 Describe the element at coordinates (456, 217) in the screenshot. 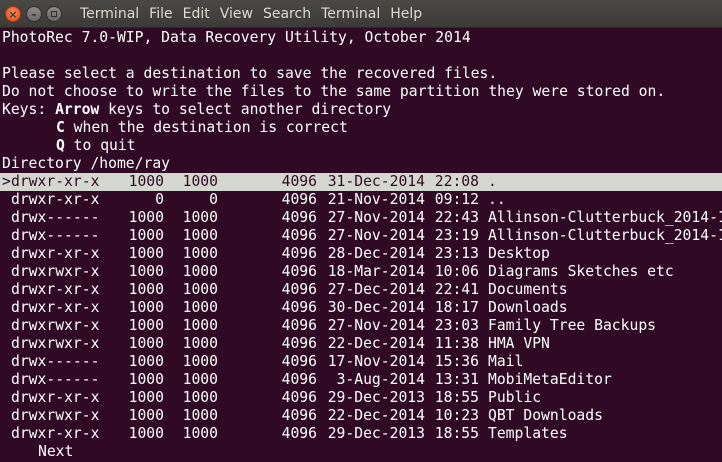

I see `row-time: 22:43` at that location.